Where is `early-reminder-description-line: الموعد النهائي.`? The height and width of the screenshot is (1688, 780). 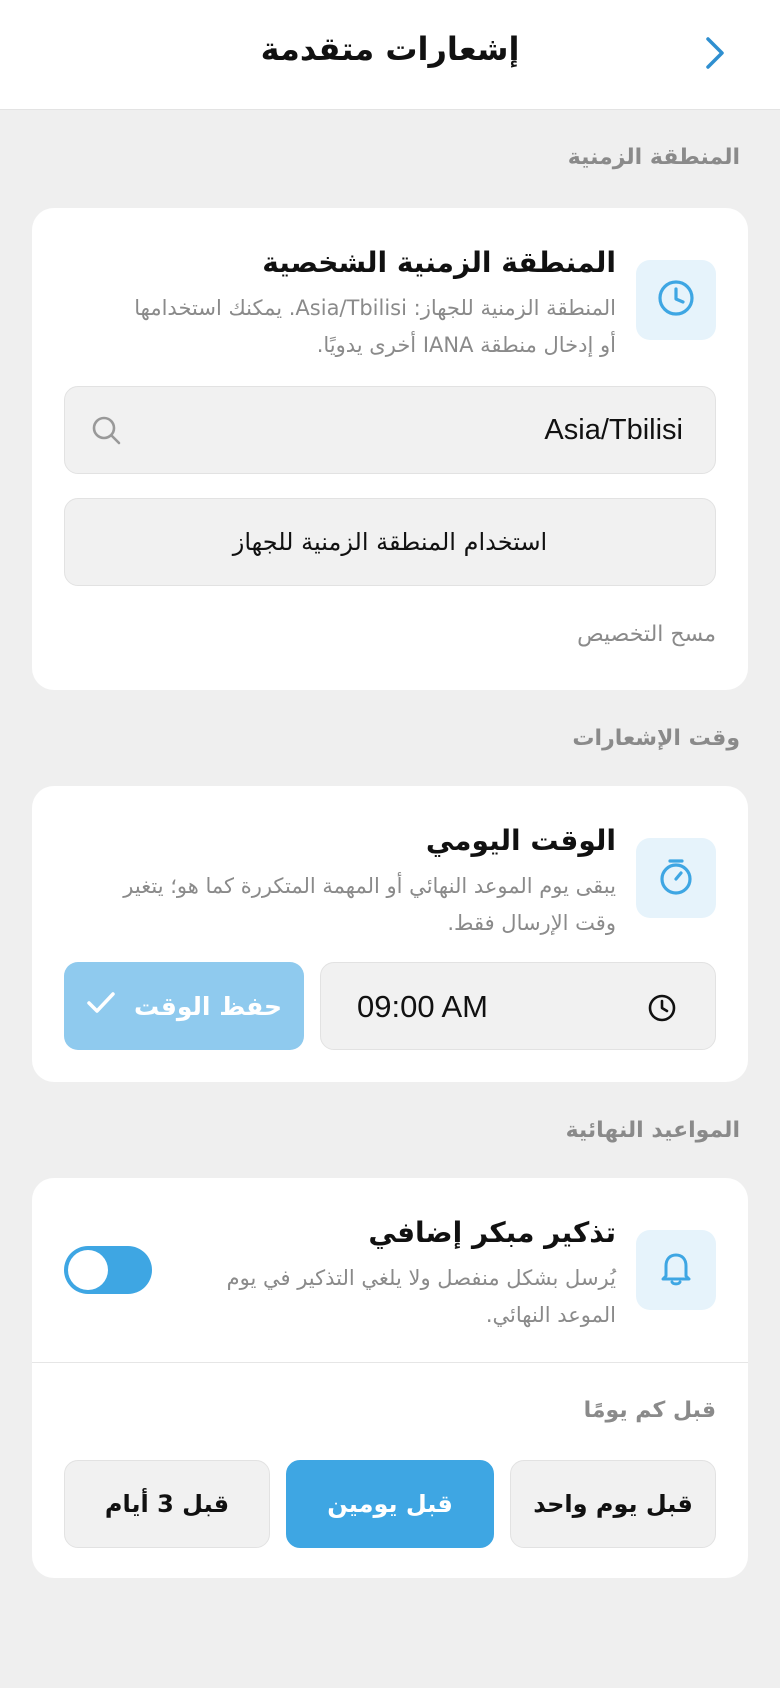
early-reminder-description-line: الموعد النهائي. is located at coordinates (550, 1315).